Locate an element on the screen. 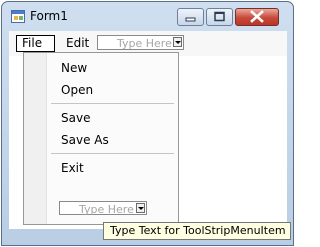 The height and width of the screenshot is (247, 320). menubar-type-here-label: Type Here is located at coordinates (144, 43).